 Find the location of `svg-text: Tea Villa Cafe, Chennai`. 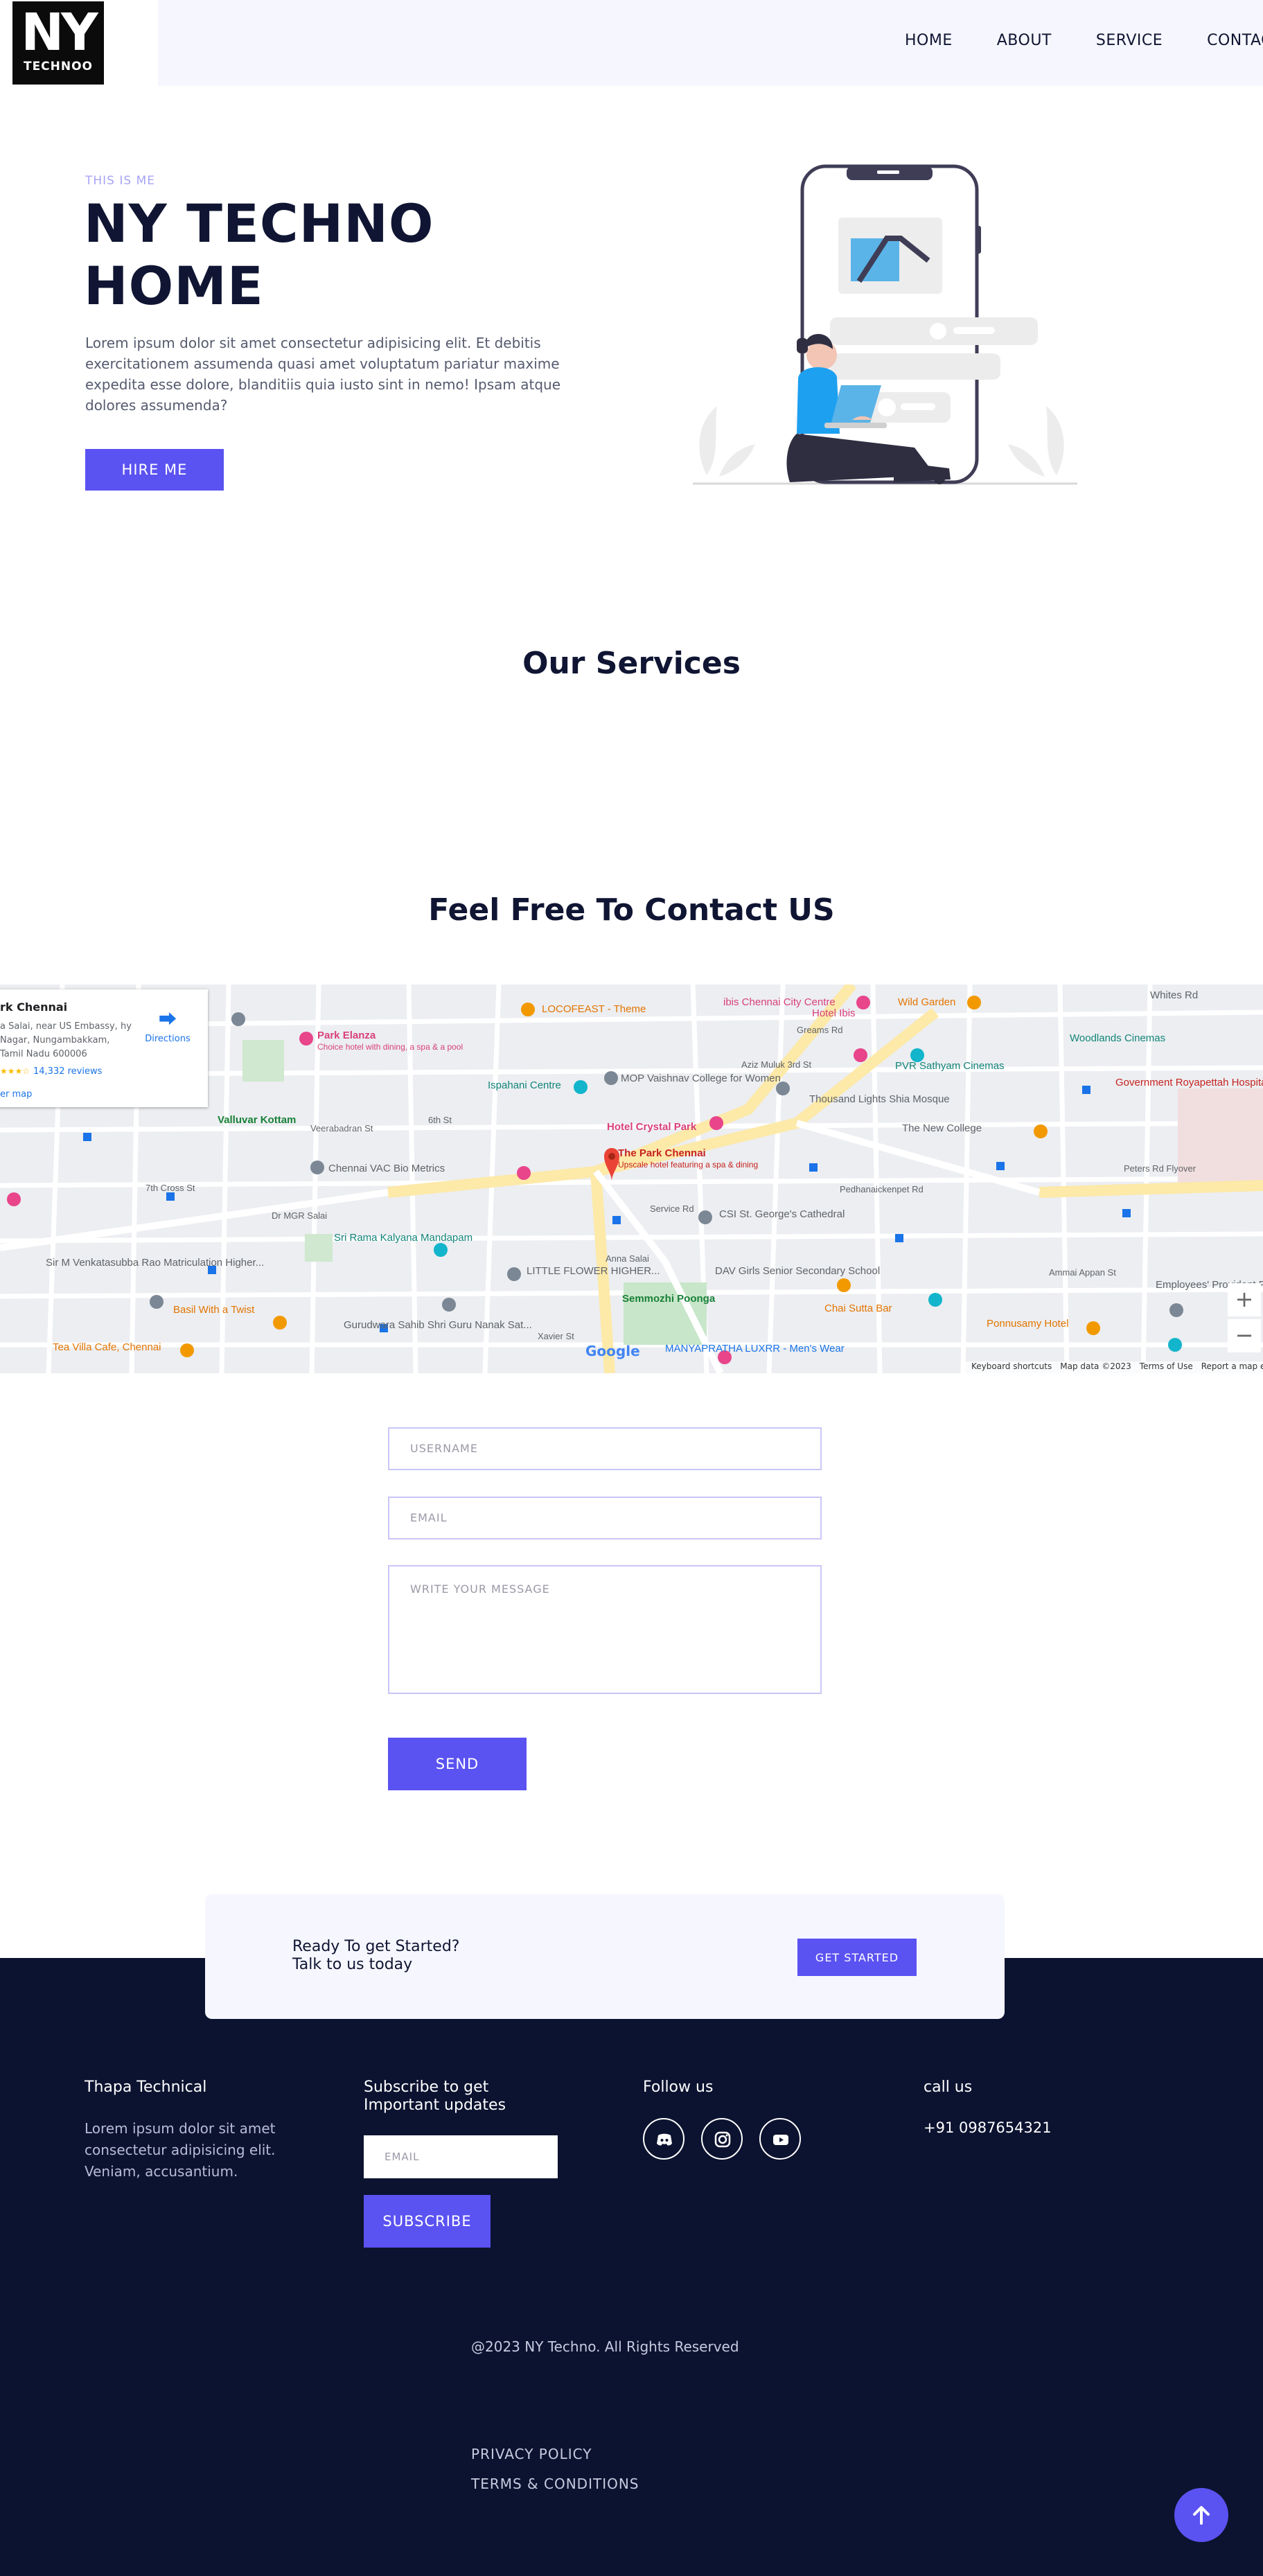

svg-text: Tea Villa Cafe, Chennai is located at coordinates (107, 1347).